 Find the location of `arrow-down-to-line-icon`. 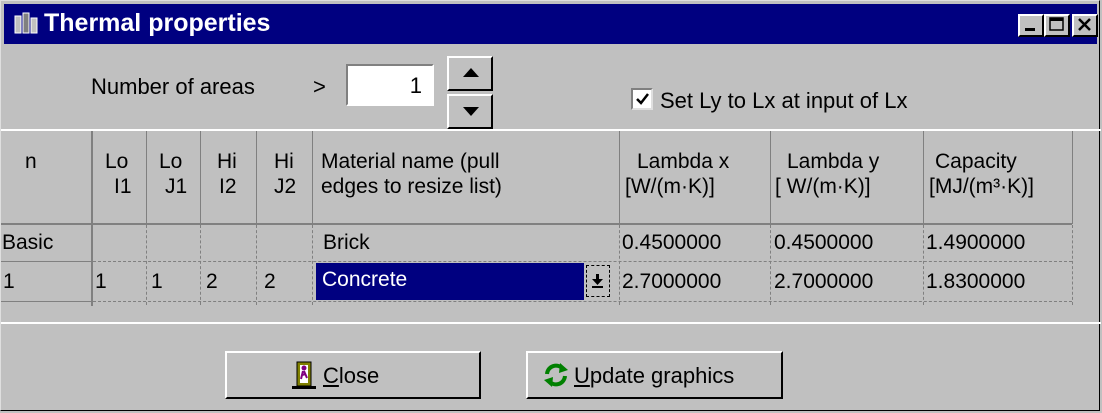

arrow-down-to-line-icon is located at coordinates (597, 281).